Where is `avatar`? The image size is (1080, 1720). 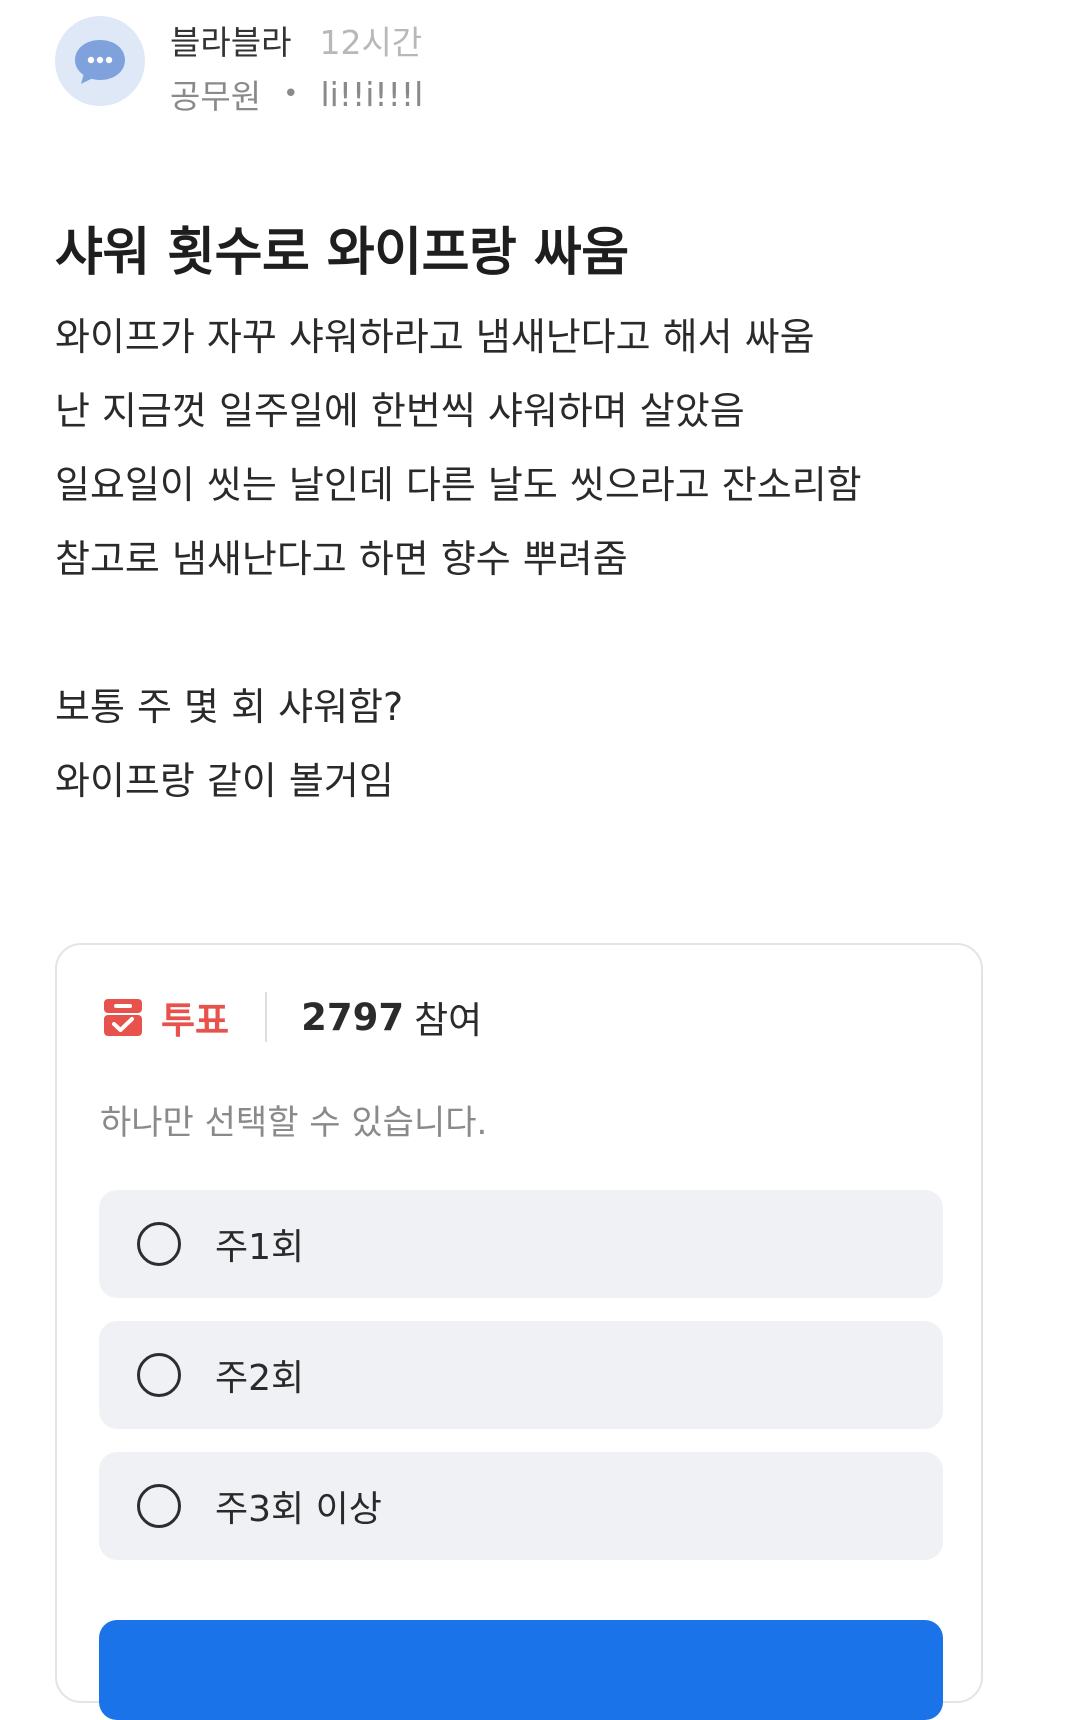 avatar is located at coordinates (100, 61).